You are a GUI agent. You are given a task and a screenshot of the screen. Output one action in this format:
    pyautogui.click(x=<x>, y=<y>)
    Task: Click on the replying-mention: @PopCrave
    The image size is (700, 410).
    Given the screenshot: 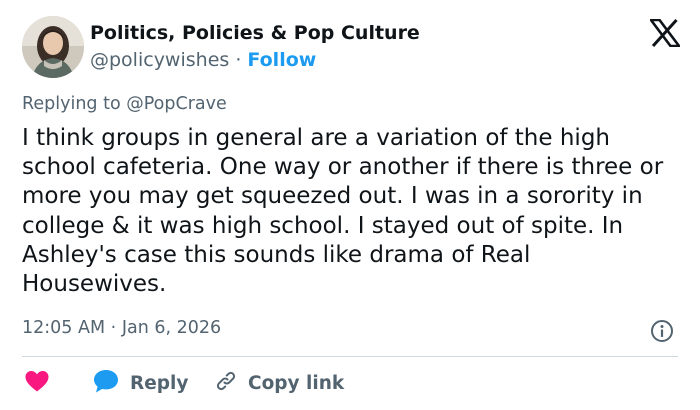 What is the action you would take?
    pyautogui.click(x=176, y=104)
    